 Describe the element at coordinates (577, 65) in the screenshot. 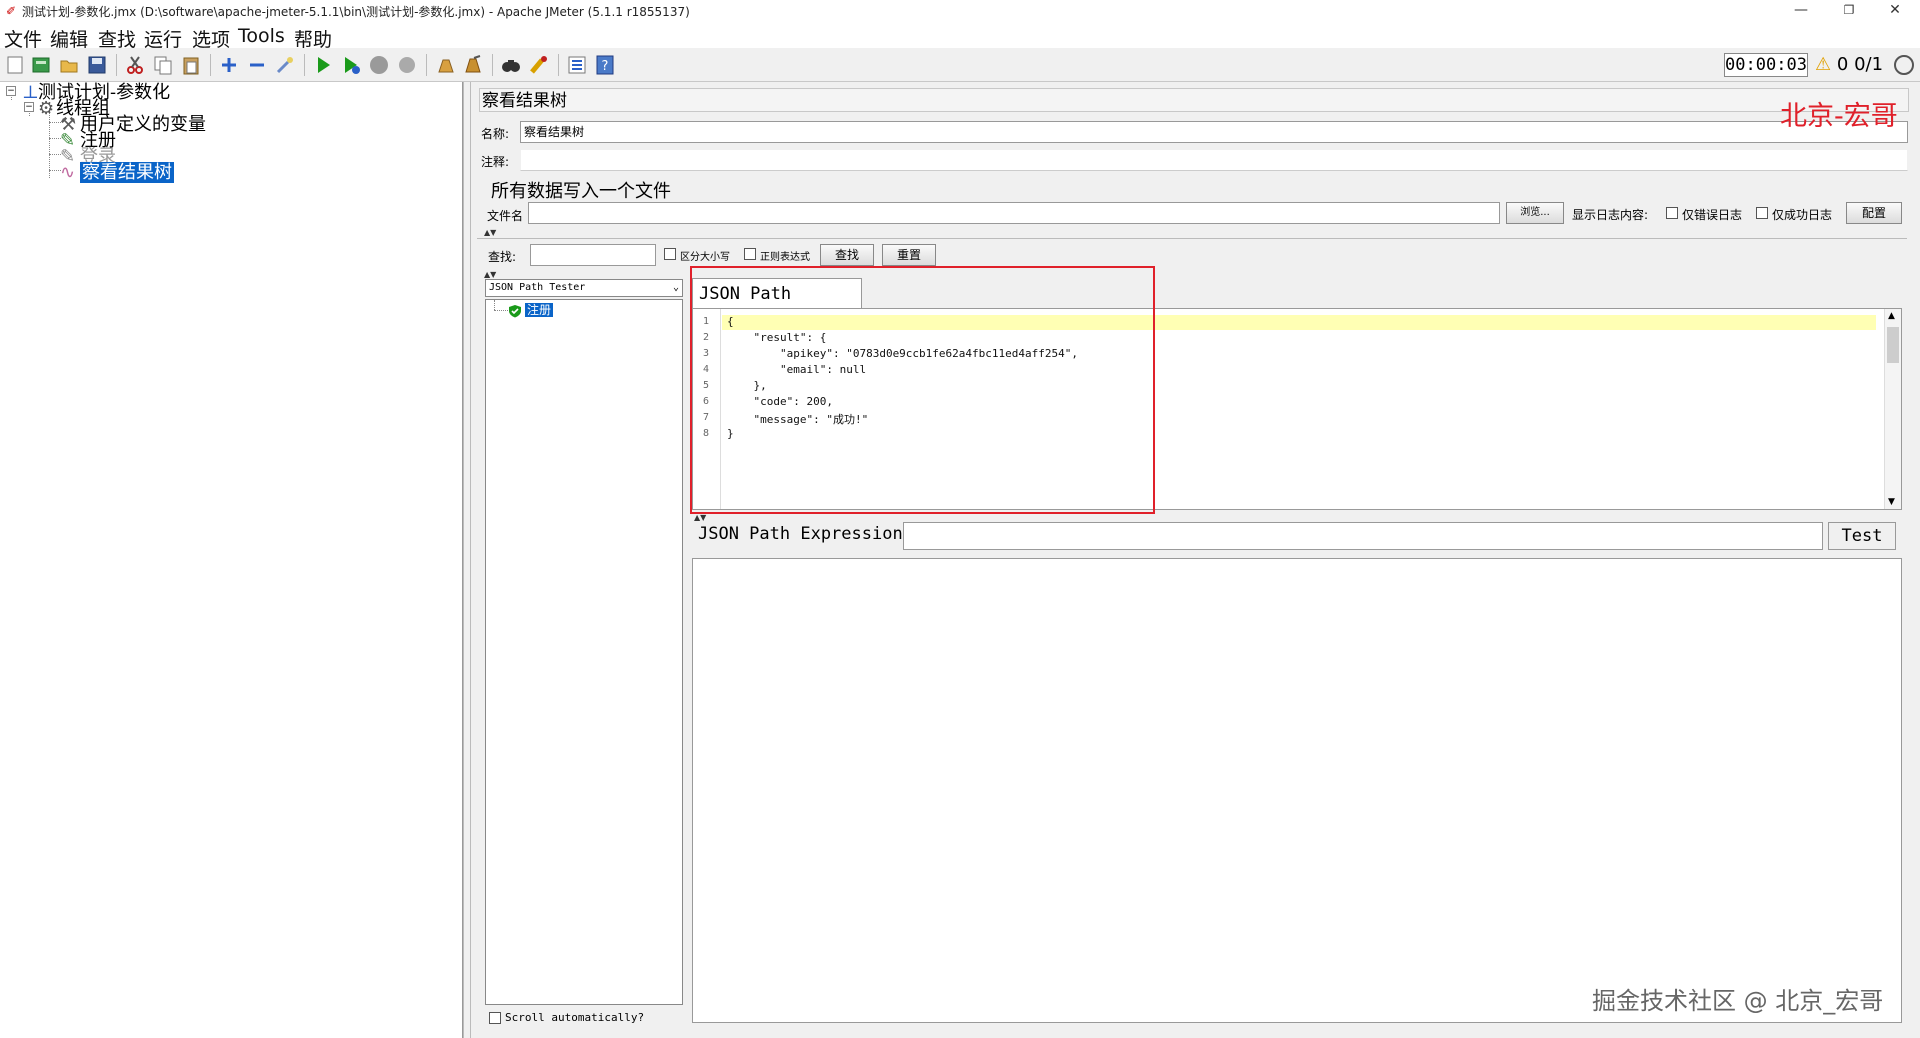

I see `function-helper-icon` at that location.